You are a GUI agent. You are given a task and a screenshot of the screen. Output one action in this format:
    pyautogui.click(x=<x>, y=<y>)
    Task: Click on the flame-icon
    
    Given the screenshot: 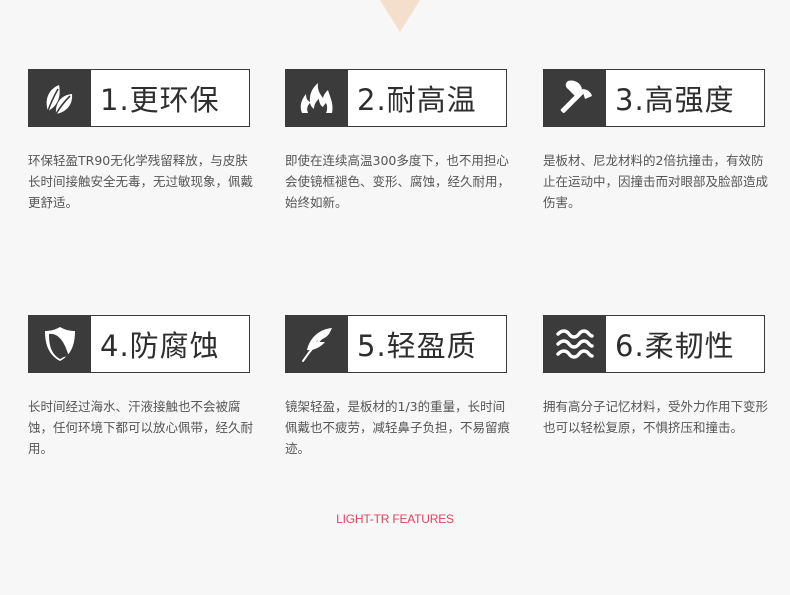 What is the action you would take?
    pyautogui.click(x=317, y=98)
    